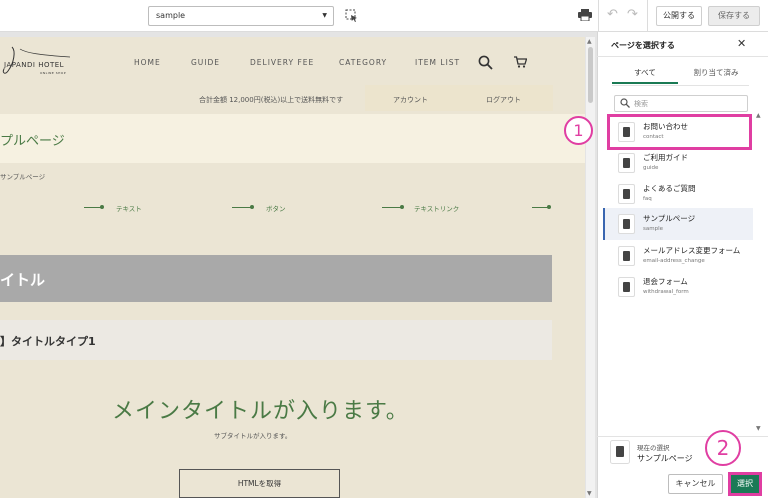  I want to click on nav-item-list: ITEM LIST, so click(437, 62).